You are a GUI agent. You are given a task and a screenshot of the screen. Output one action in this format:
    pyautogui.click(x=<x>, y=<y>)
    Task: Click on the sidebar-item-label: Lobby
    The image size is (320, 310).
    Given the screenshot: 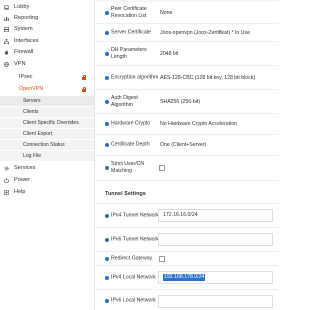 What is the action you would take?
    pyautogui.click(x=22, y=7)
    